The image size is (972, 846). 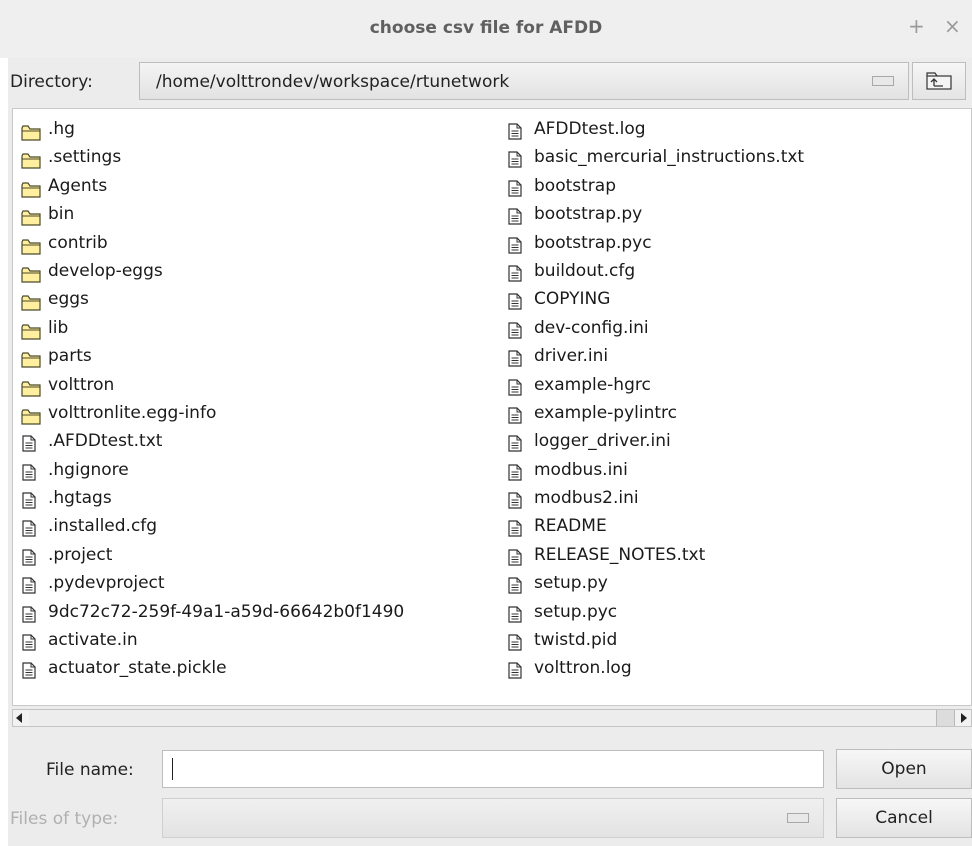 I want to click on file-item: bootstrap.py, so click(x=655, y=214).